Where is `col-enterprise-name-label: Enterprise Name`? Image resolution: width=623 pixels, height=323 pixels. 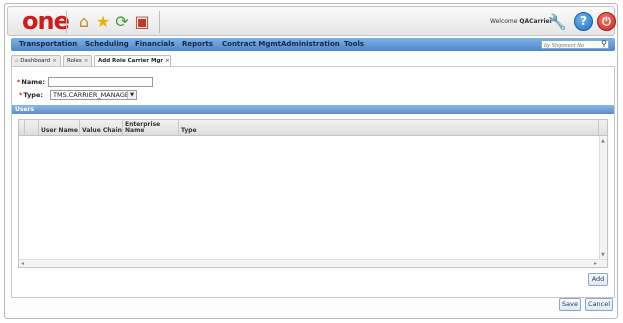
col-enterprise-name-label: Enterprise Name is located at coordinates (143, 127).